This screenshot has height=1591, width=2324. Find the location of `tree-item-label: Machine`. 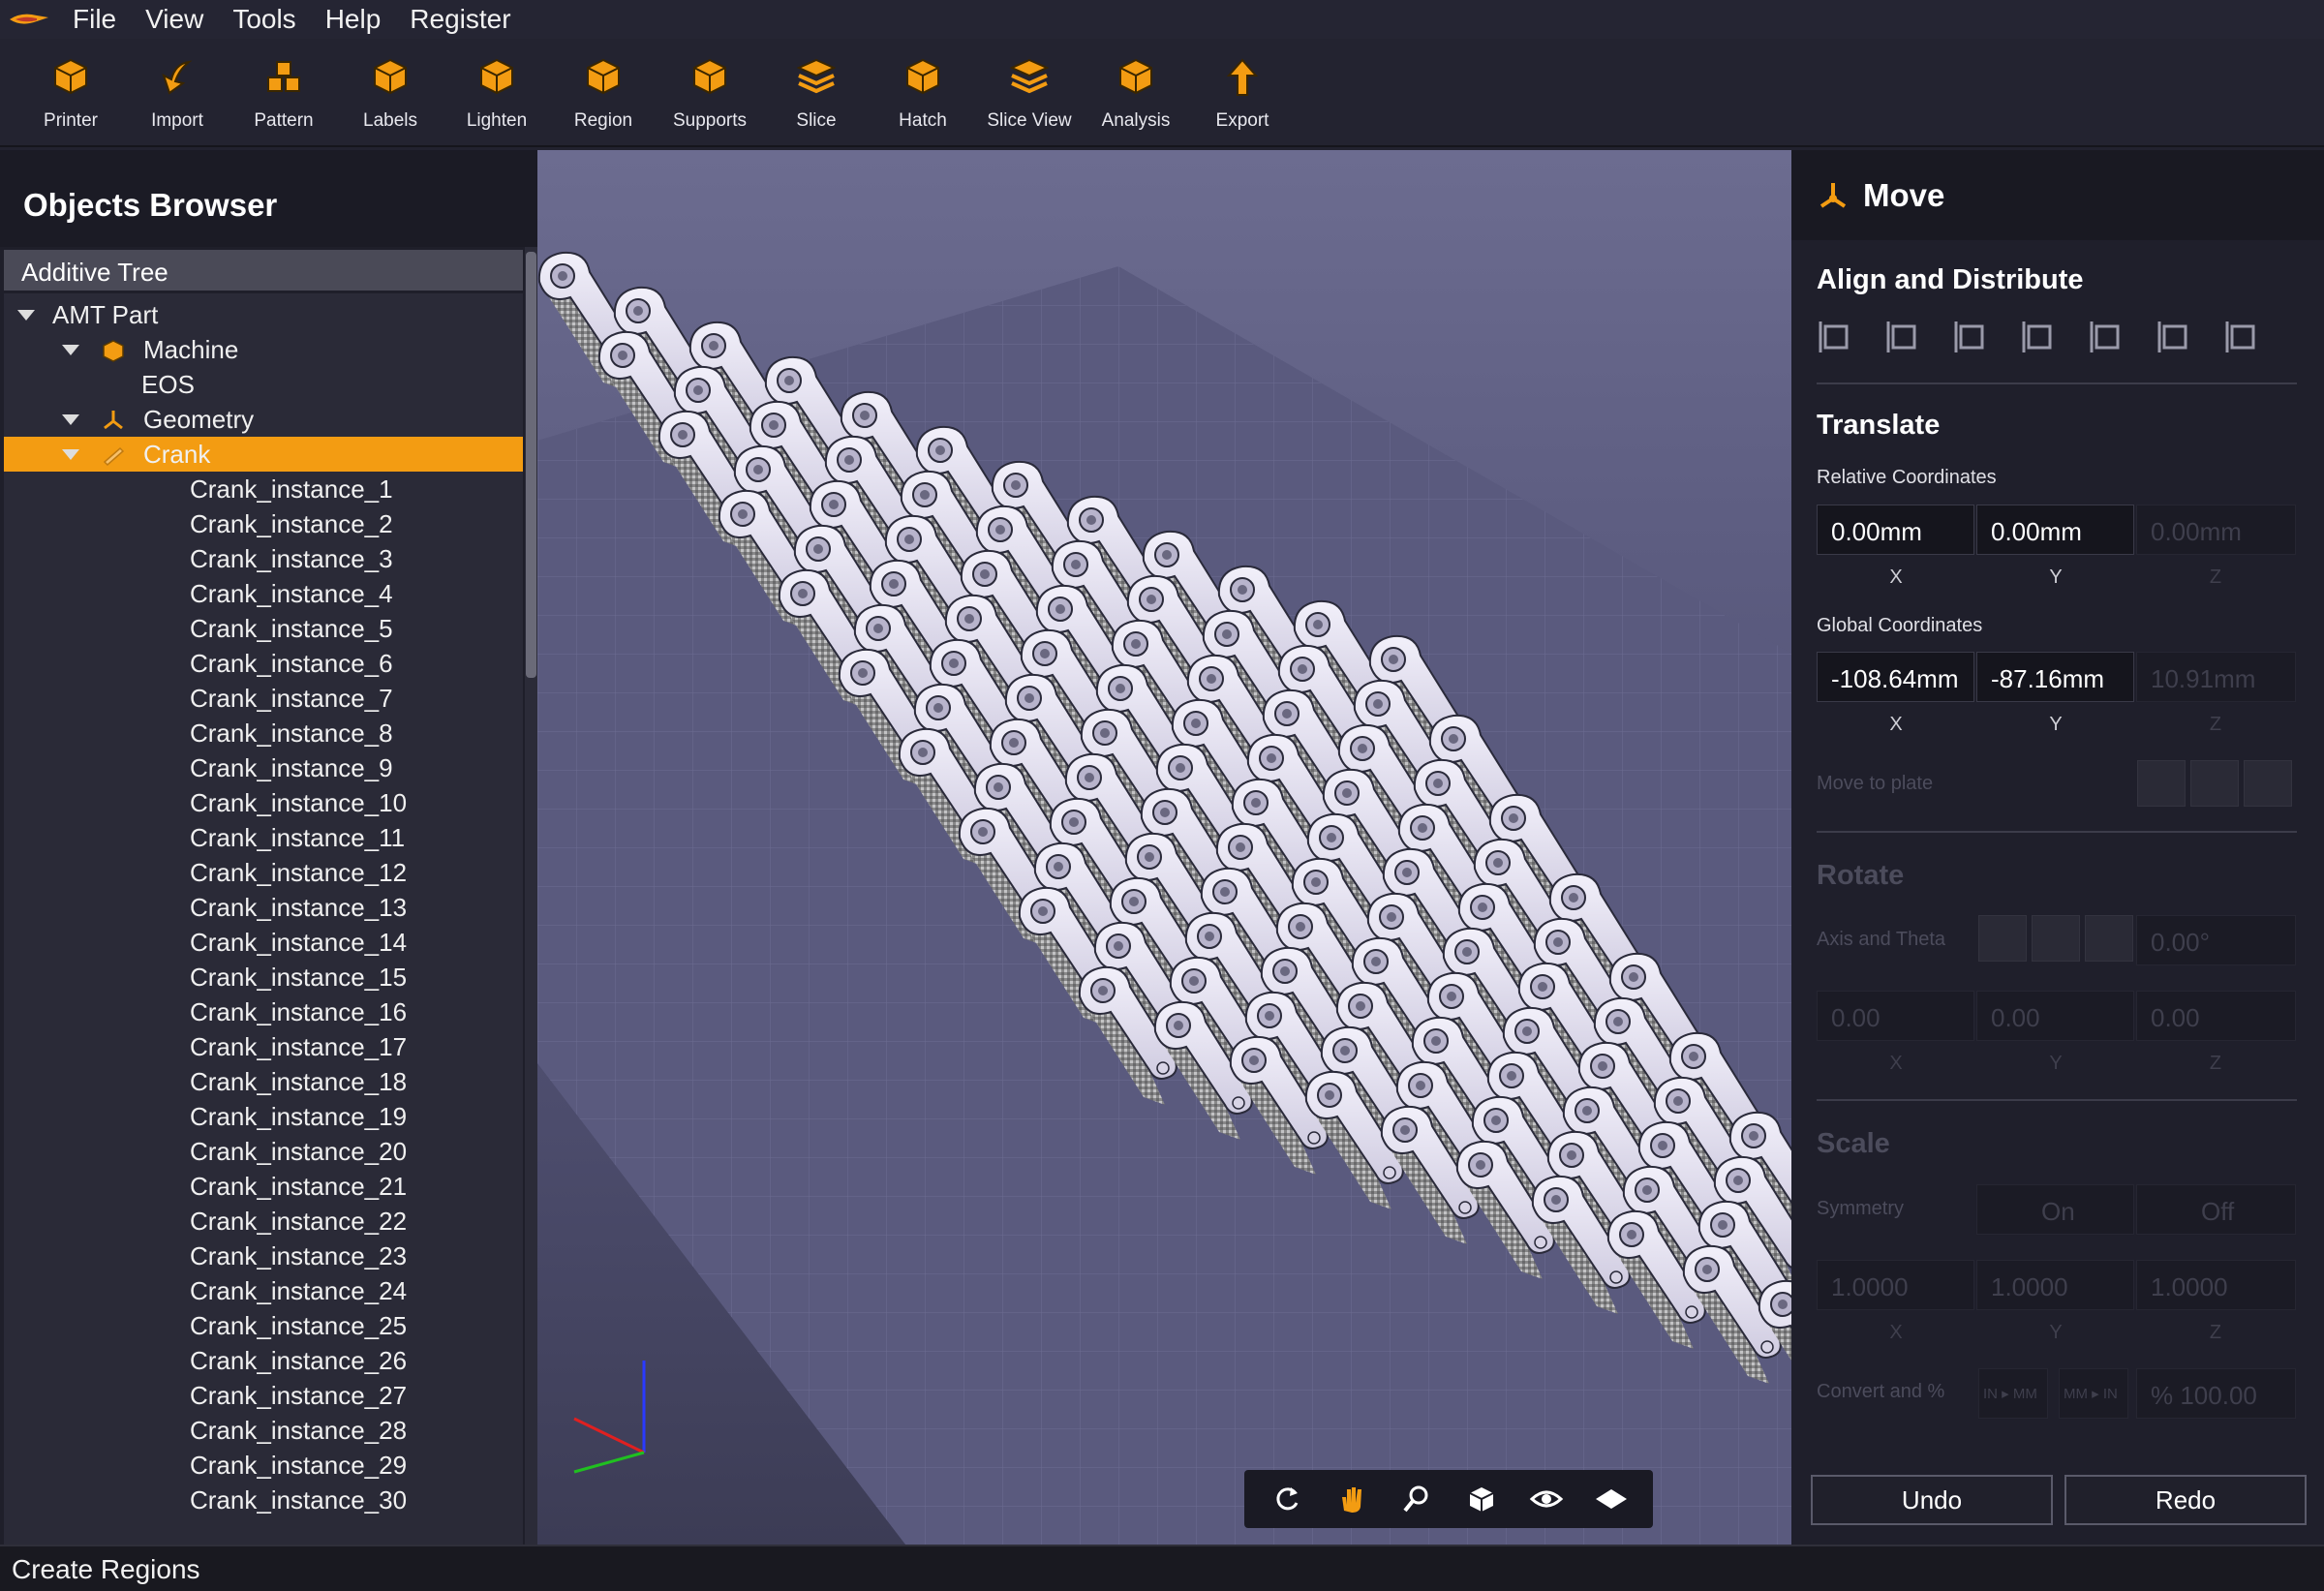

tree-item-label: Machine is located at coordinates (191, 349).